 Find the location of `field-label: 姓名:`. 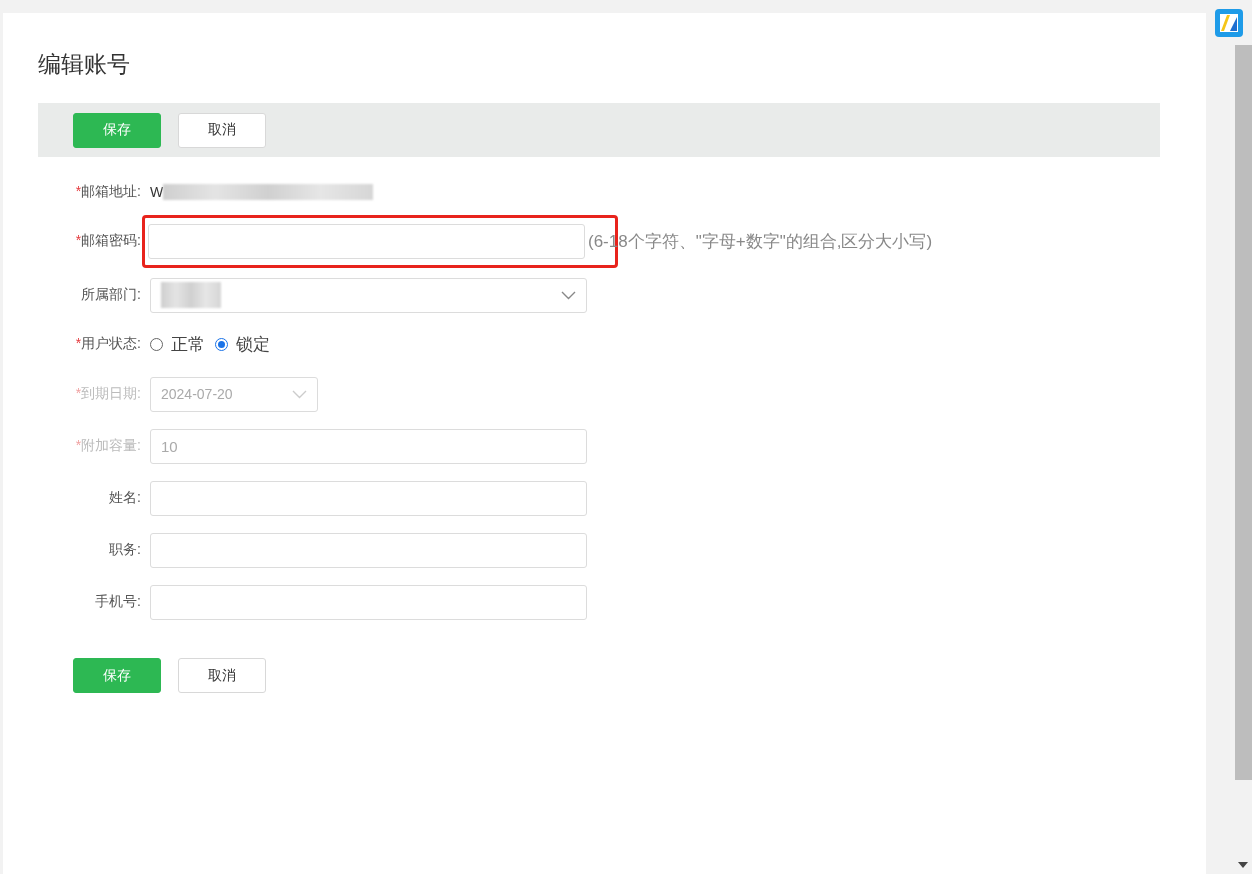

field-label: 姓名: is located at coordinates (125, 498).